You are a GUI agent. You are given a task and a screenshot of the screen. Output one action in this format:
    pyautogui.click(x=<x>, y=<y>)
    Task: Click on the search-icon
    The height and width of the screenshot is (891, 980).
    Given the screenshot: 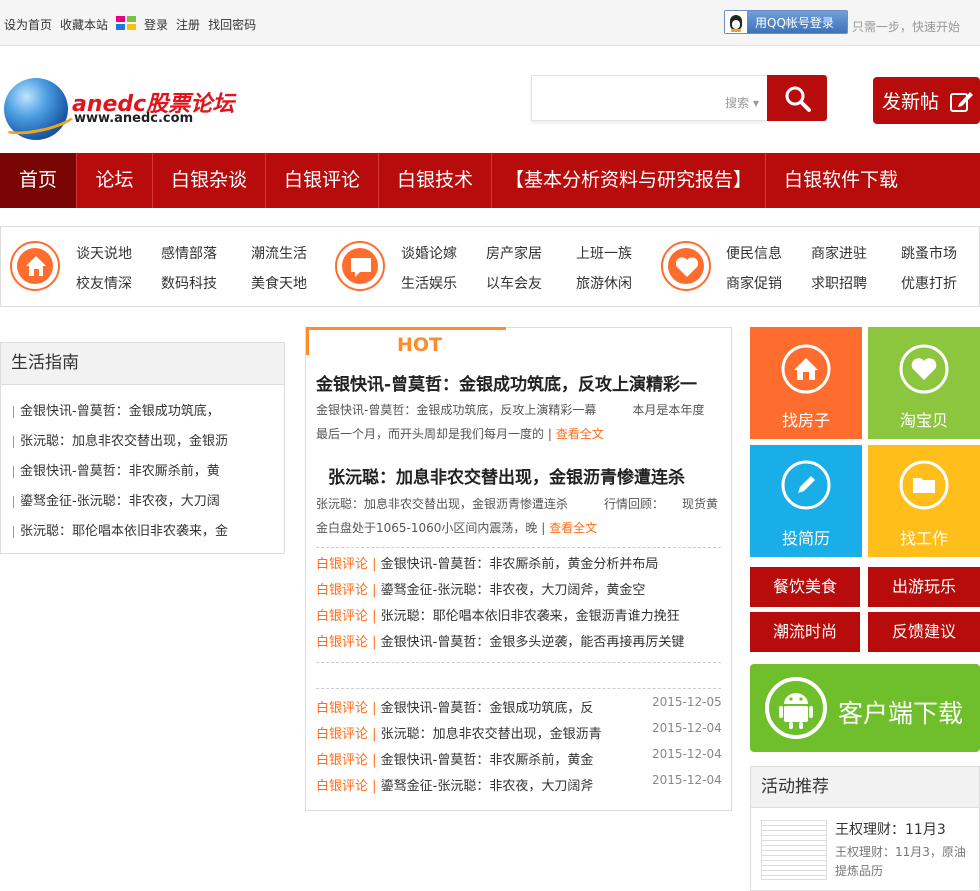 What is the action you would take?
    pyautogui.click(x=798, y=99)
    